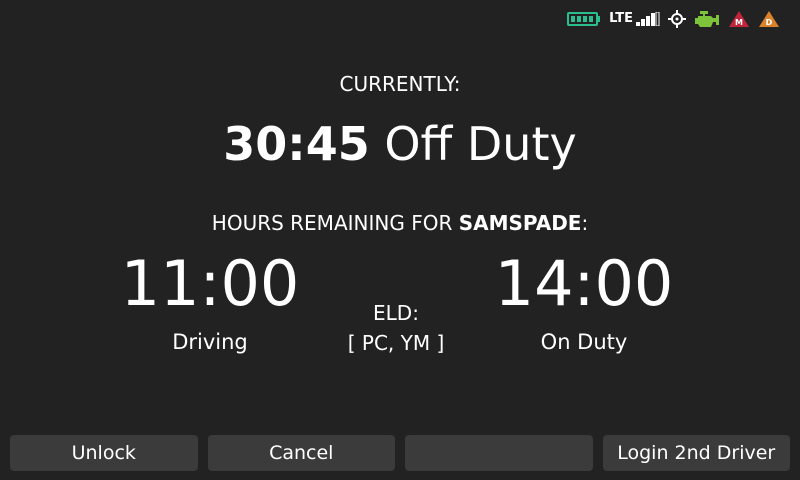  I want to click on driving-remaining: 11:00 Driving, so click(210, 300).